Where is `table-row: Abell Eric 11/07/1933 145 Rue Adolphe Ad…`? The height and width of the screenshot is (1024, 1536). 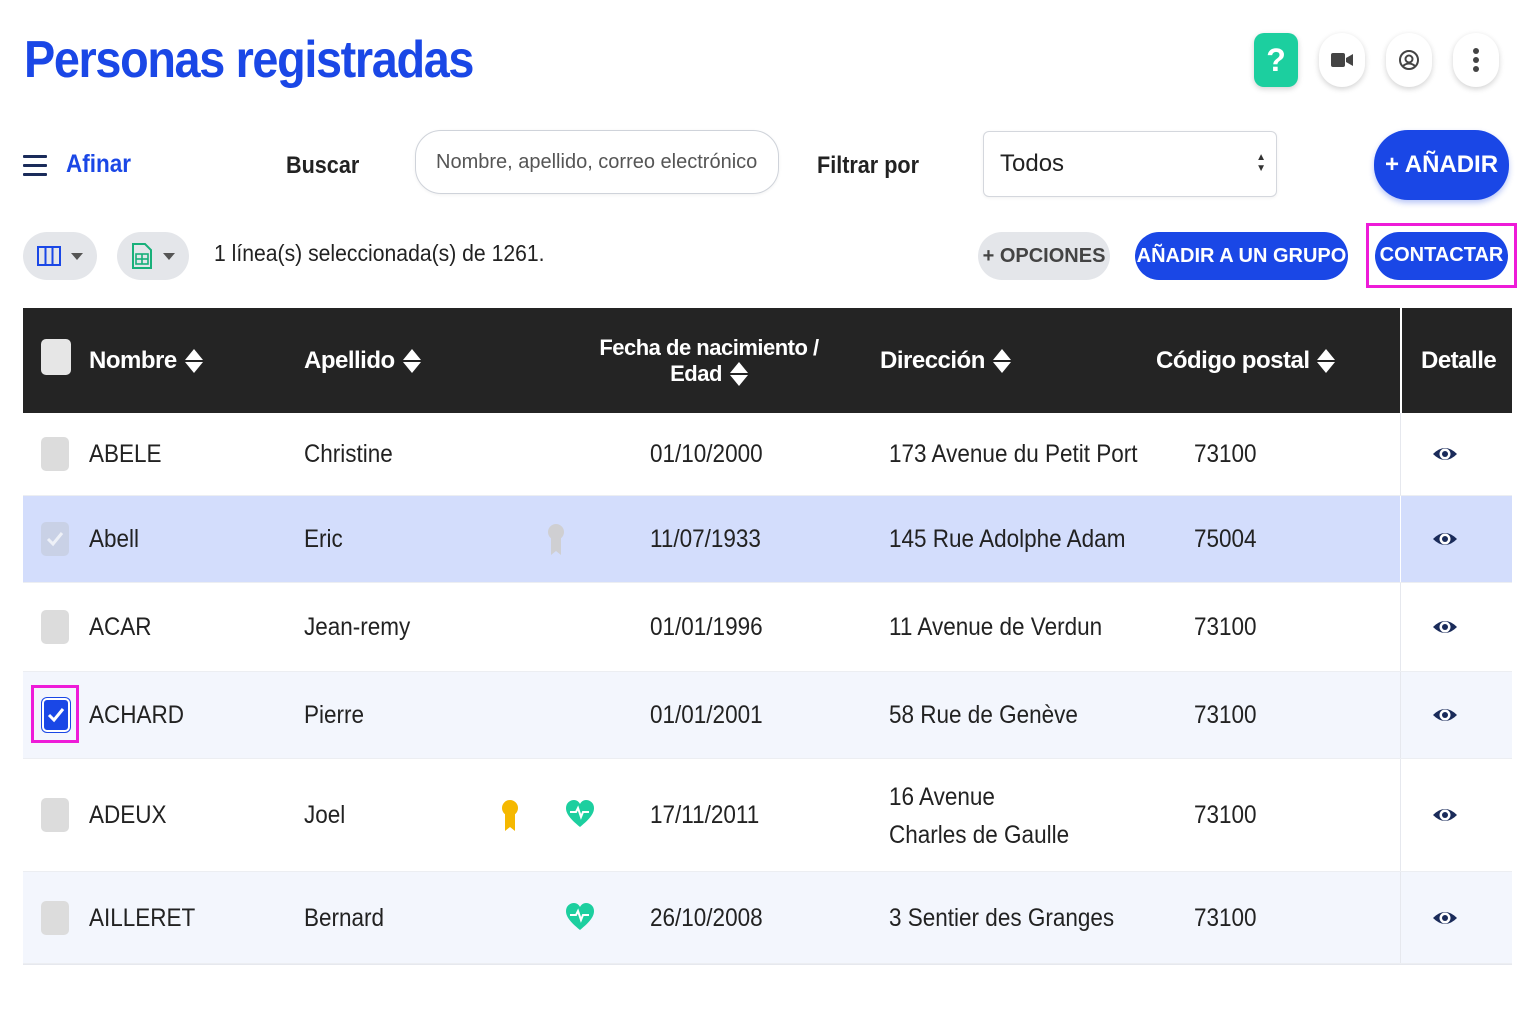
table-row: Abell Eric 11/07/1933 145 Rue Adolphe Ad… is located at coordinates (767, 539).